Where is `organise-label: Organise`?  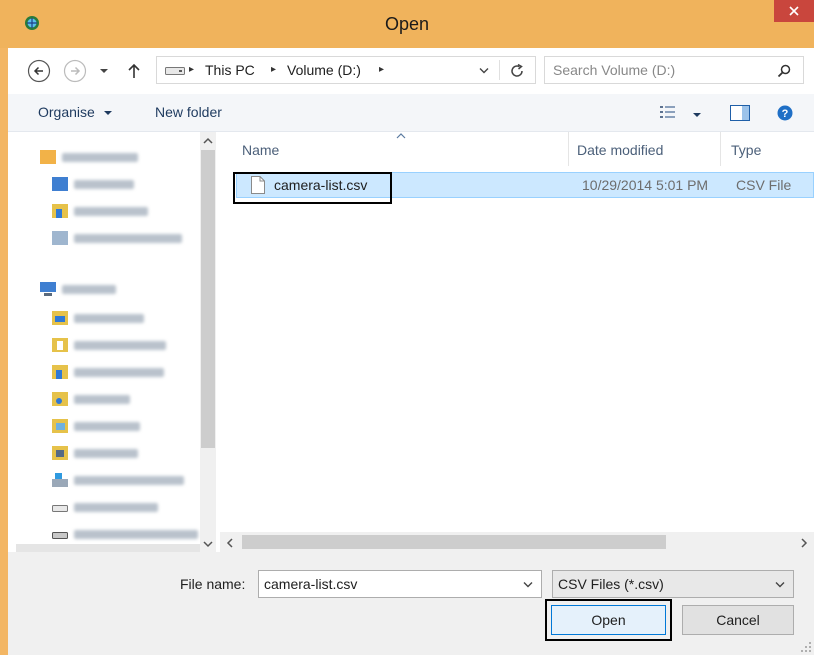
organise-label: Organise is located at coordinates (66, 112).